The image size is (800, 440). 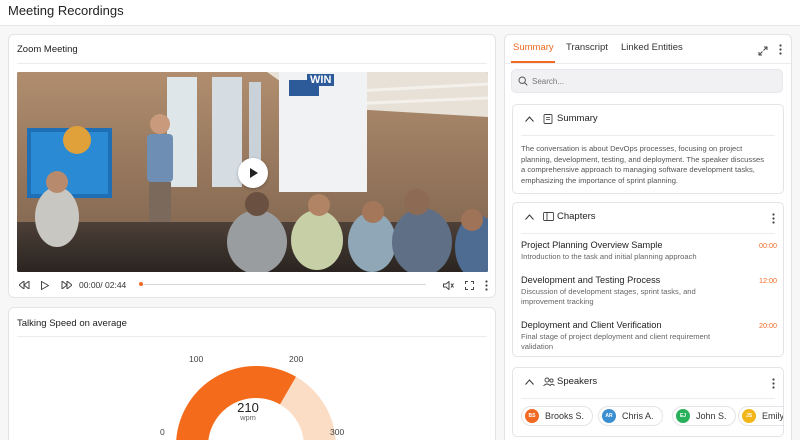 What do you see at coordinates (768, 325) in the screenshot?
I see `chapter-timestamp: 20:00` at bounding box center [768, 325].